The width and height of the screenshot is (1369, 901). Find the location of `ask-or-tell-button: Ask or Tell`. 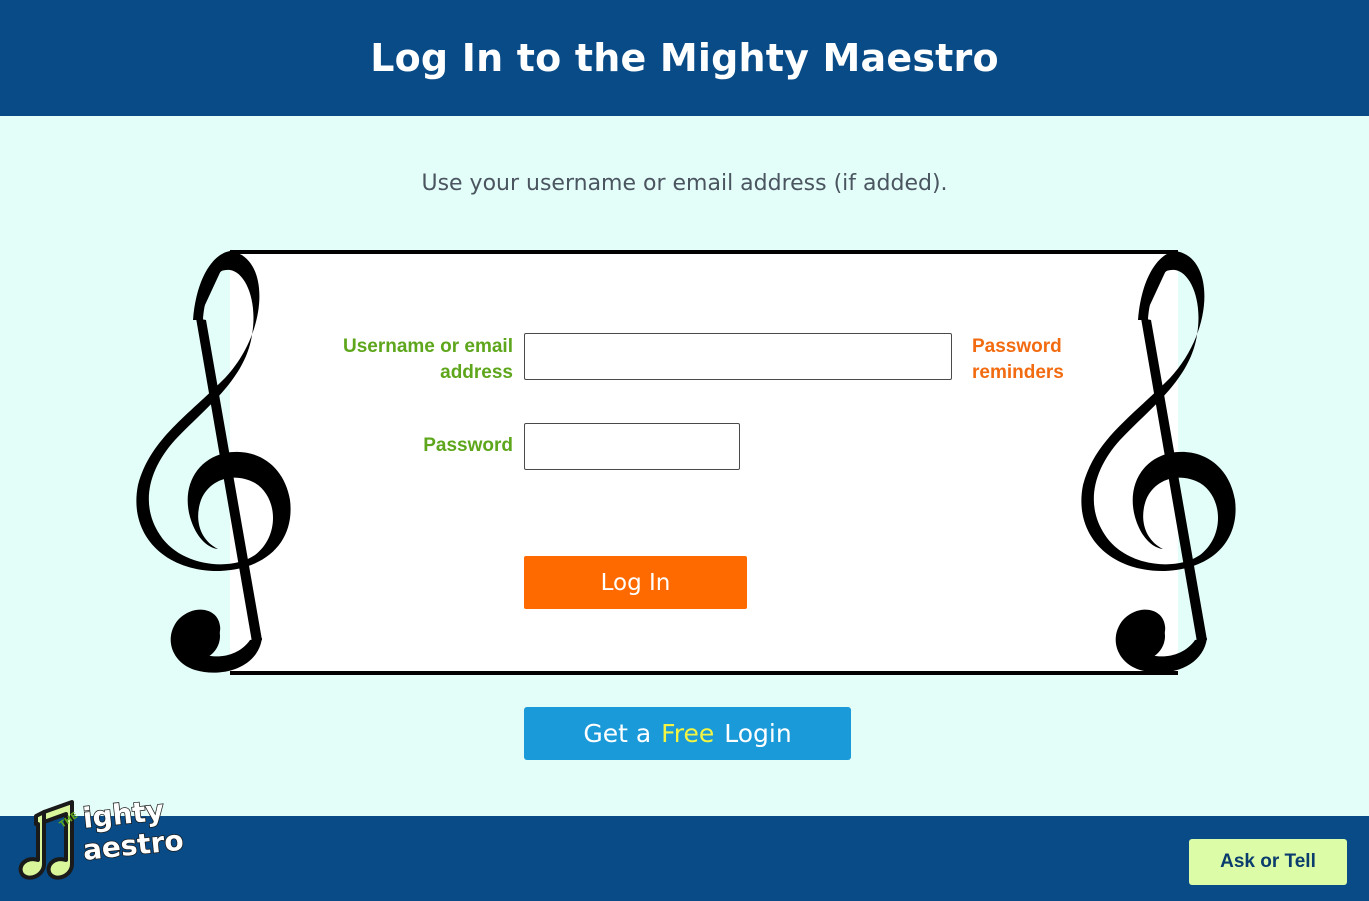

ask-or-tell-button: Ask or Tell is located at coordinates (1268, 862).